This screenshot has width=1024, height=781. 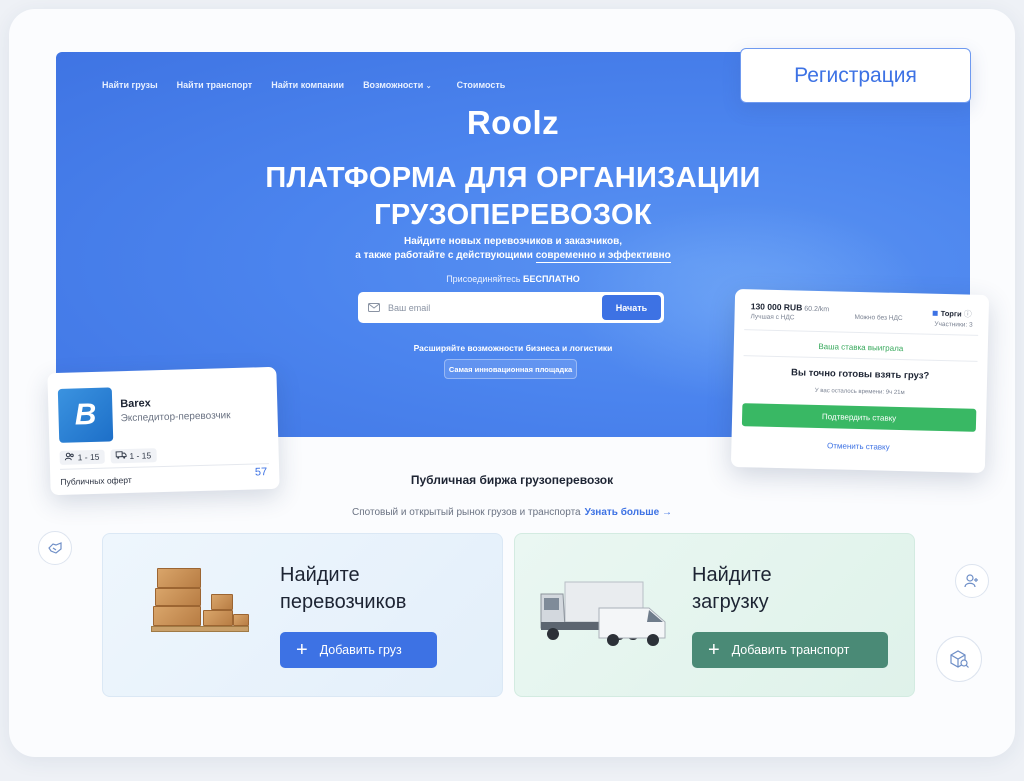 What do you see at coordinates (732, 589) in the screenshot?
I see `find-cargo-title: Найдите загрузку` at bounding box center [732, 589].